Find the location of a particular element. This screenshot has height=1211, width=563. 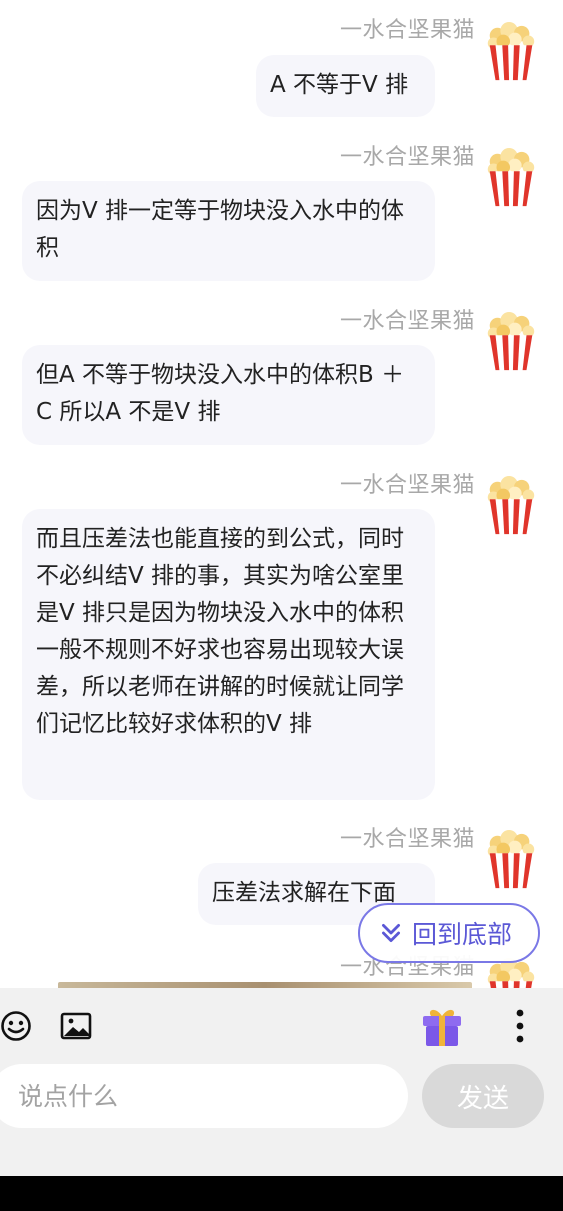

message-input is located at coordinates (204, 1096).